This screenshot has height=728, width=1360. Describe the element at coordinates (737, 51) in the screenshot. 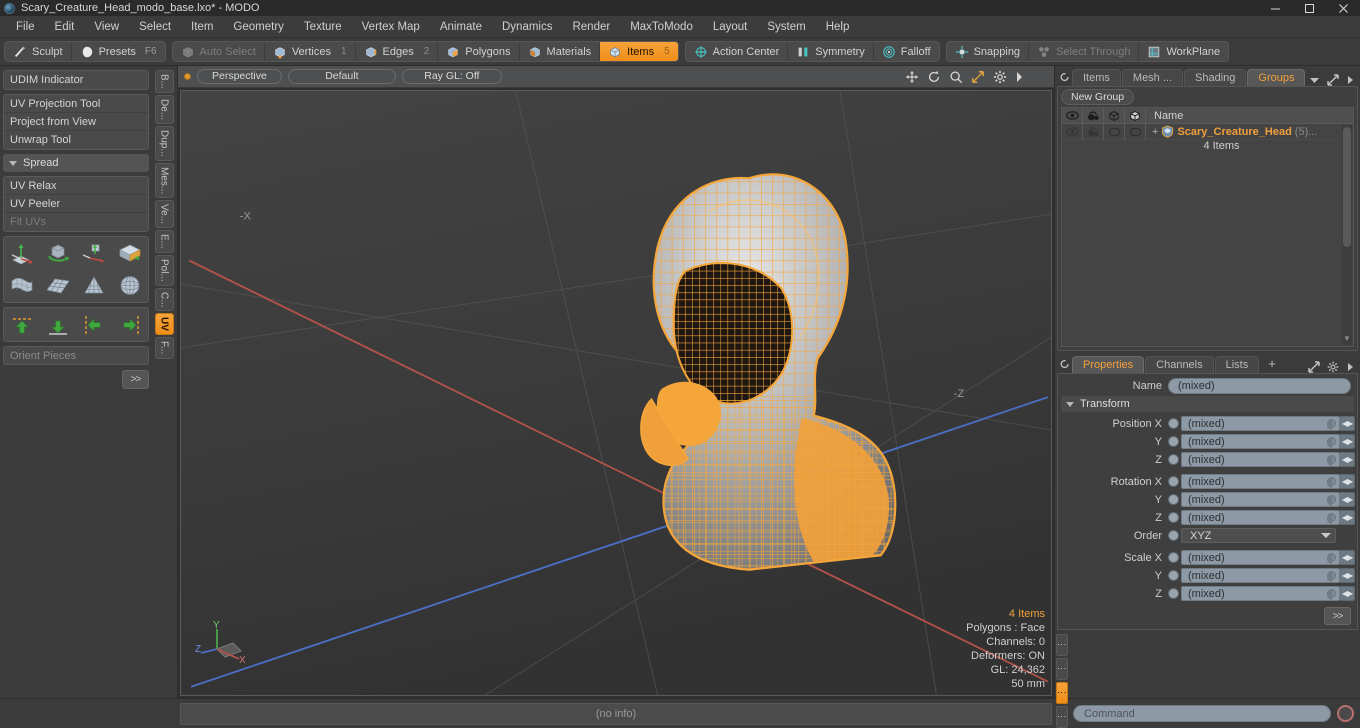

I see `action-center-button: Action Center` at that location.